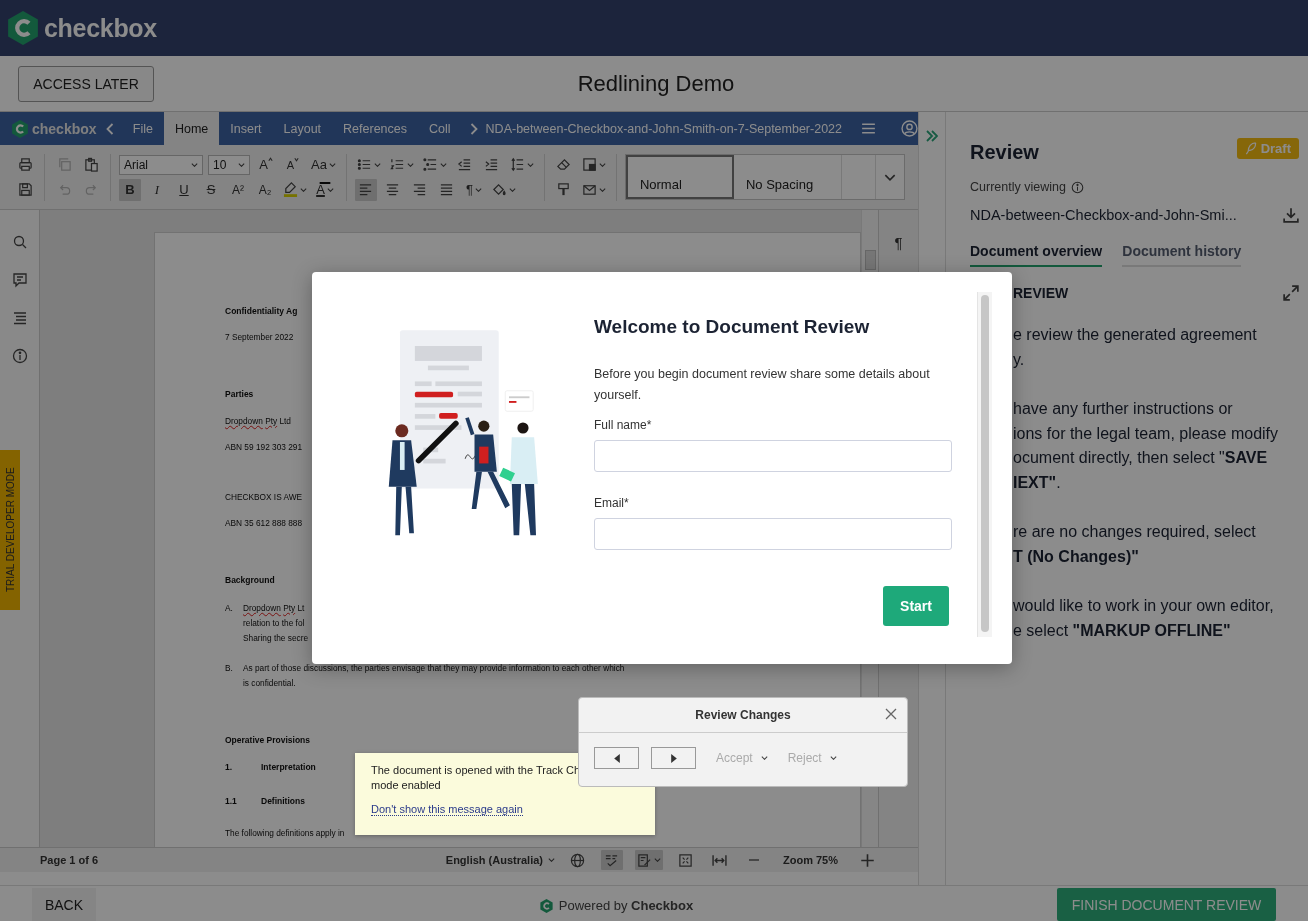  Describe the element at coordinates (100, 28) in the screenshot. I see `logo-text: checkbox` at that location.